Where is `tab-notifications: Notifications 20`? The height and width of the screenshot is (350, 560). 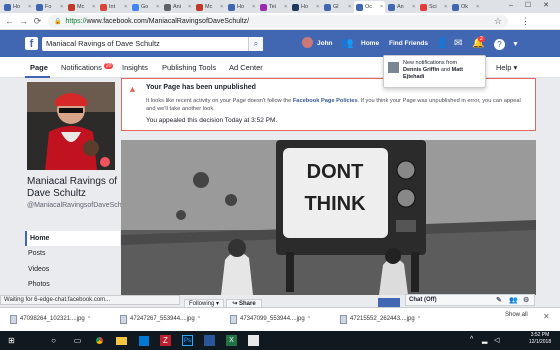
tab-notifications: Notifications 20 is located at coordinates (87, 67).